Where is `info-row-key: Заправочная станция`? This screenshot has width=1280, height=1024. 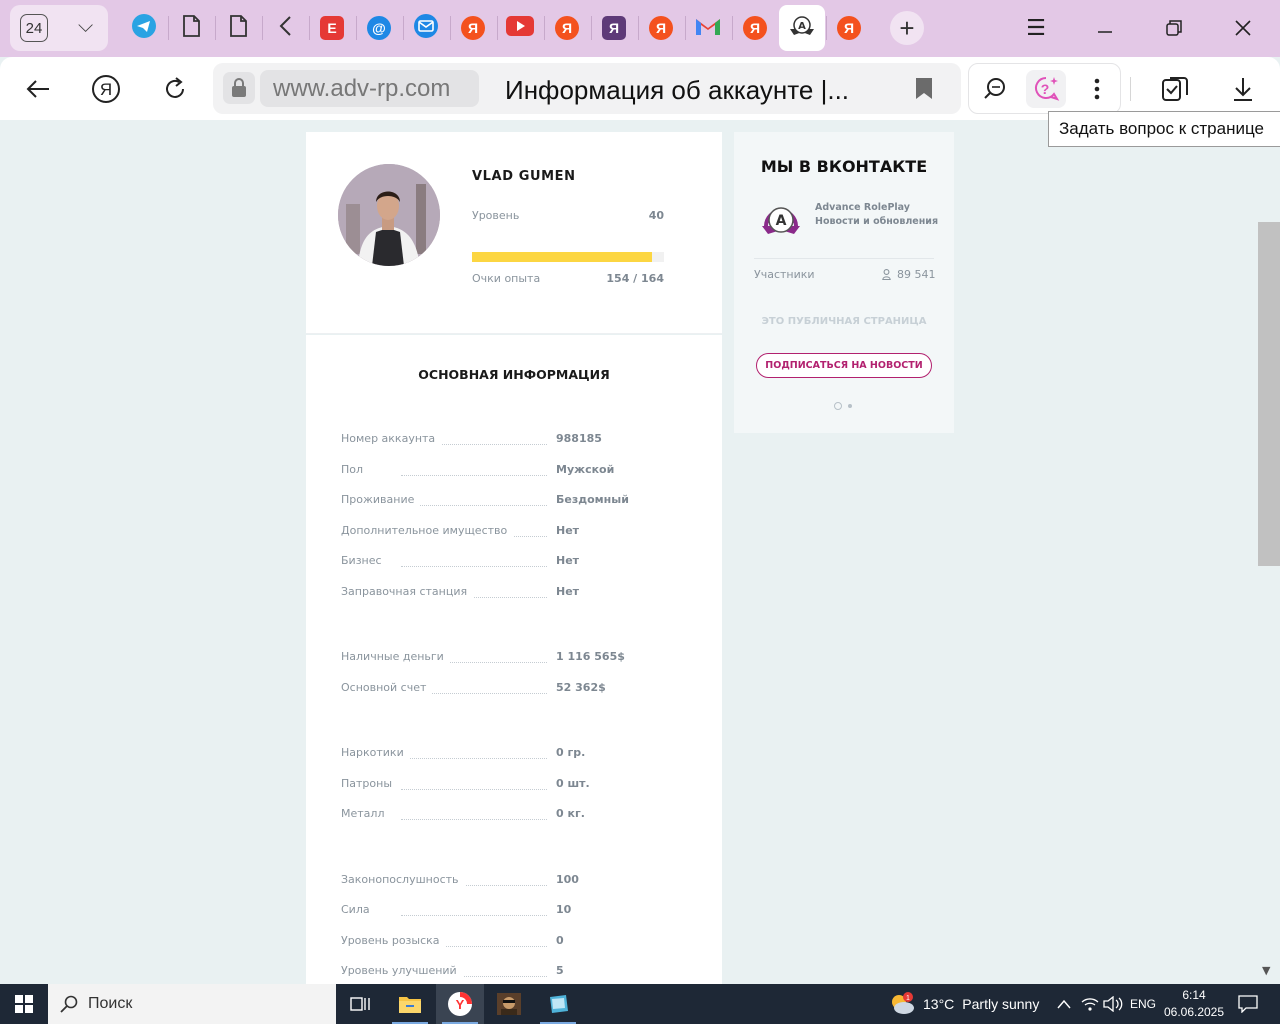 info-row-key: Заправочная станция is located at coordinates (407, 591).